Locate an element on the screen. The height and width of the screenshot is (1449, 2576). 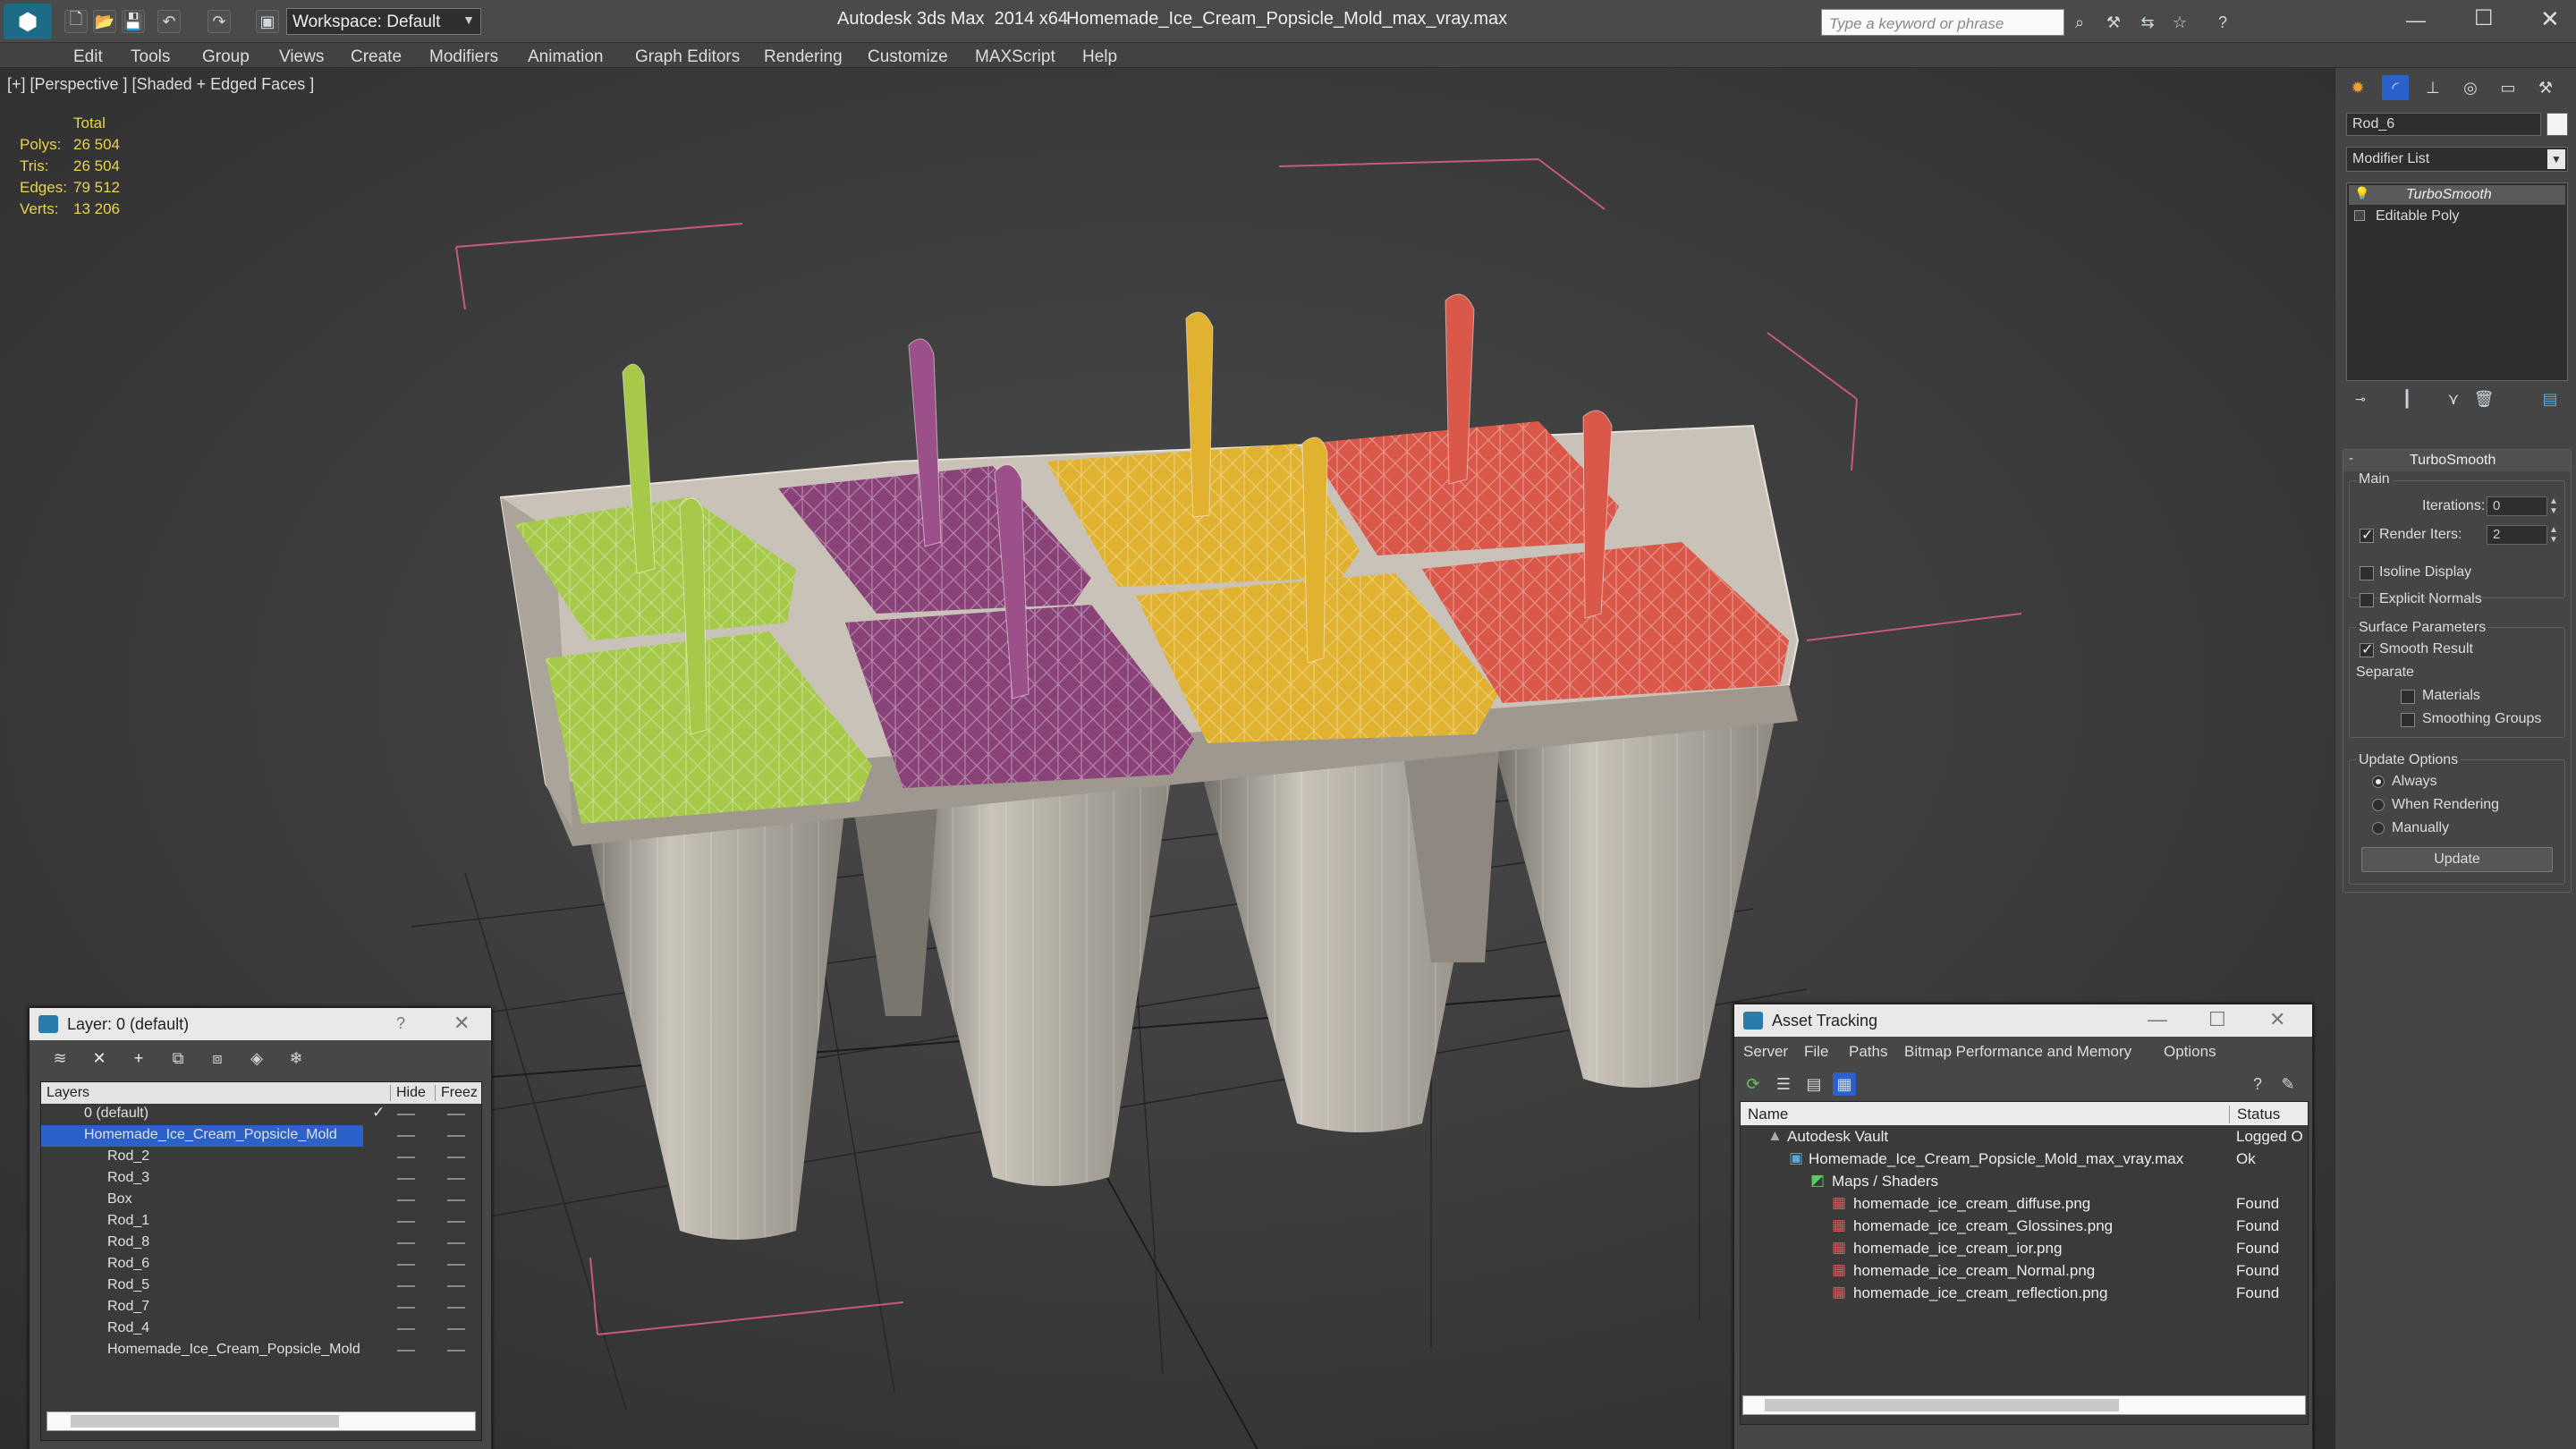
new-file-icon: 🗋 is located at coordinates (76, 21).